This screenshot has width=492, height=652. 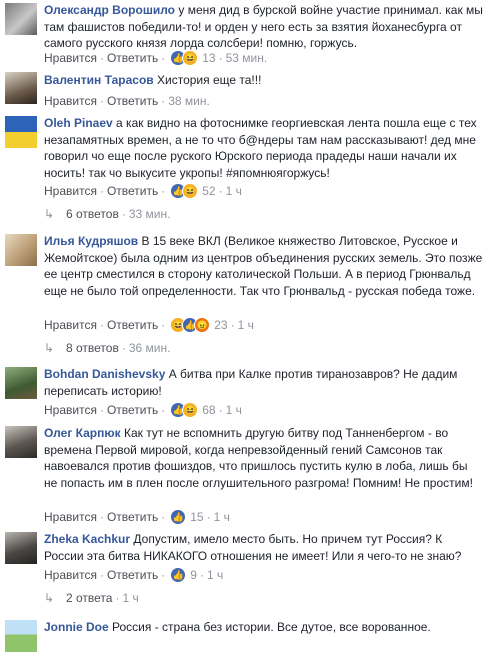 What do you see at coordinates (87, 539) in the screenshot?
I see `comment-author: Zheka Kachkur` at bounding box center [87, 539].